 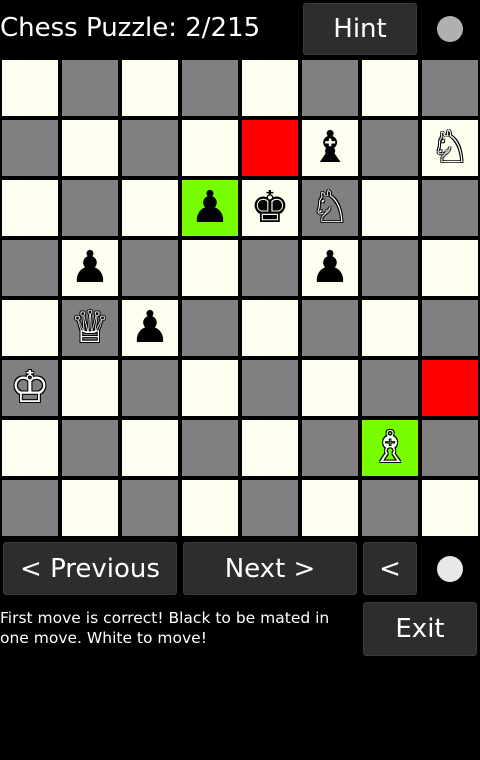 I want to click on square-d7, so click(x=210, y=148).